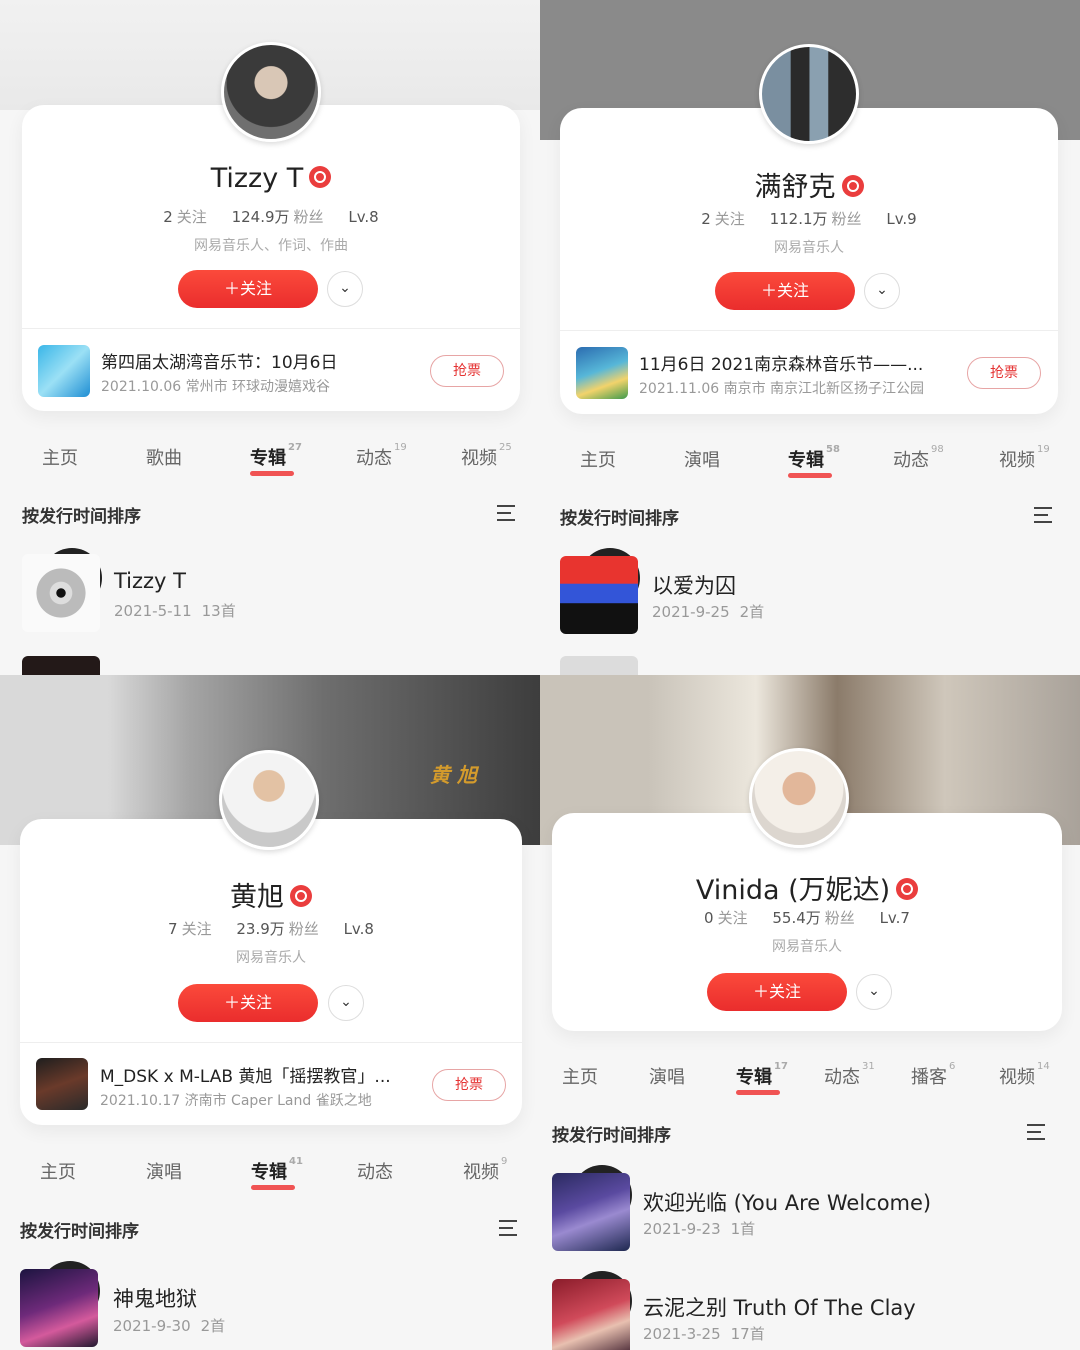 This screenshot has width=1080, height=1350. I want to click on event-subtitle: 2021.11.06 南京市 南京江北新区扬子江公园, so click(782, 389).